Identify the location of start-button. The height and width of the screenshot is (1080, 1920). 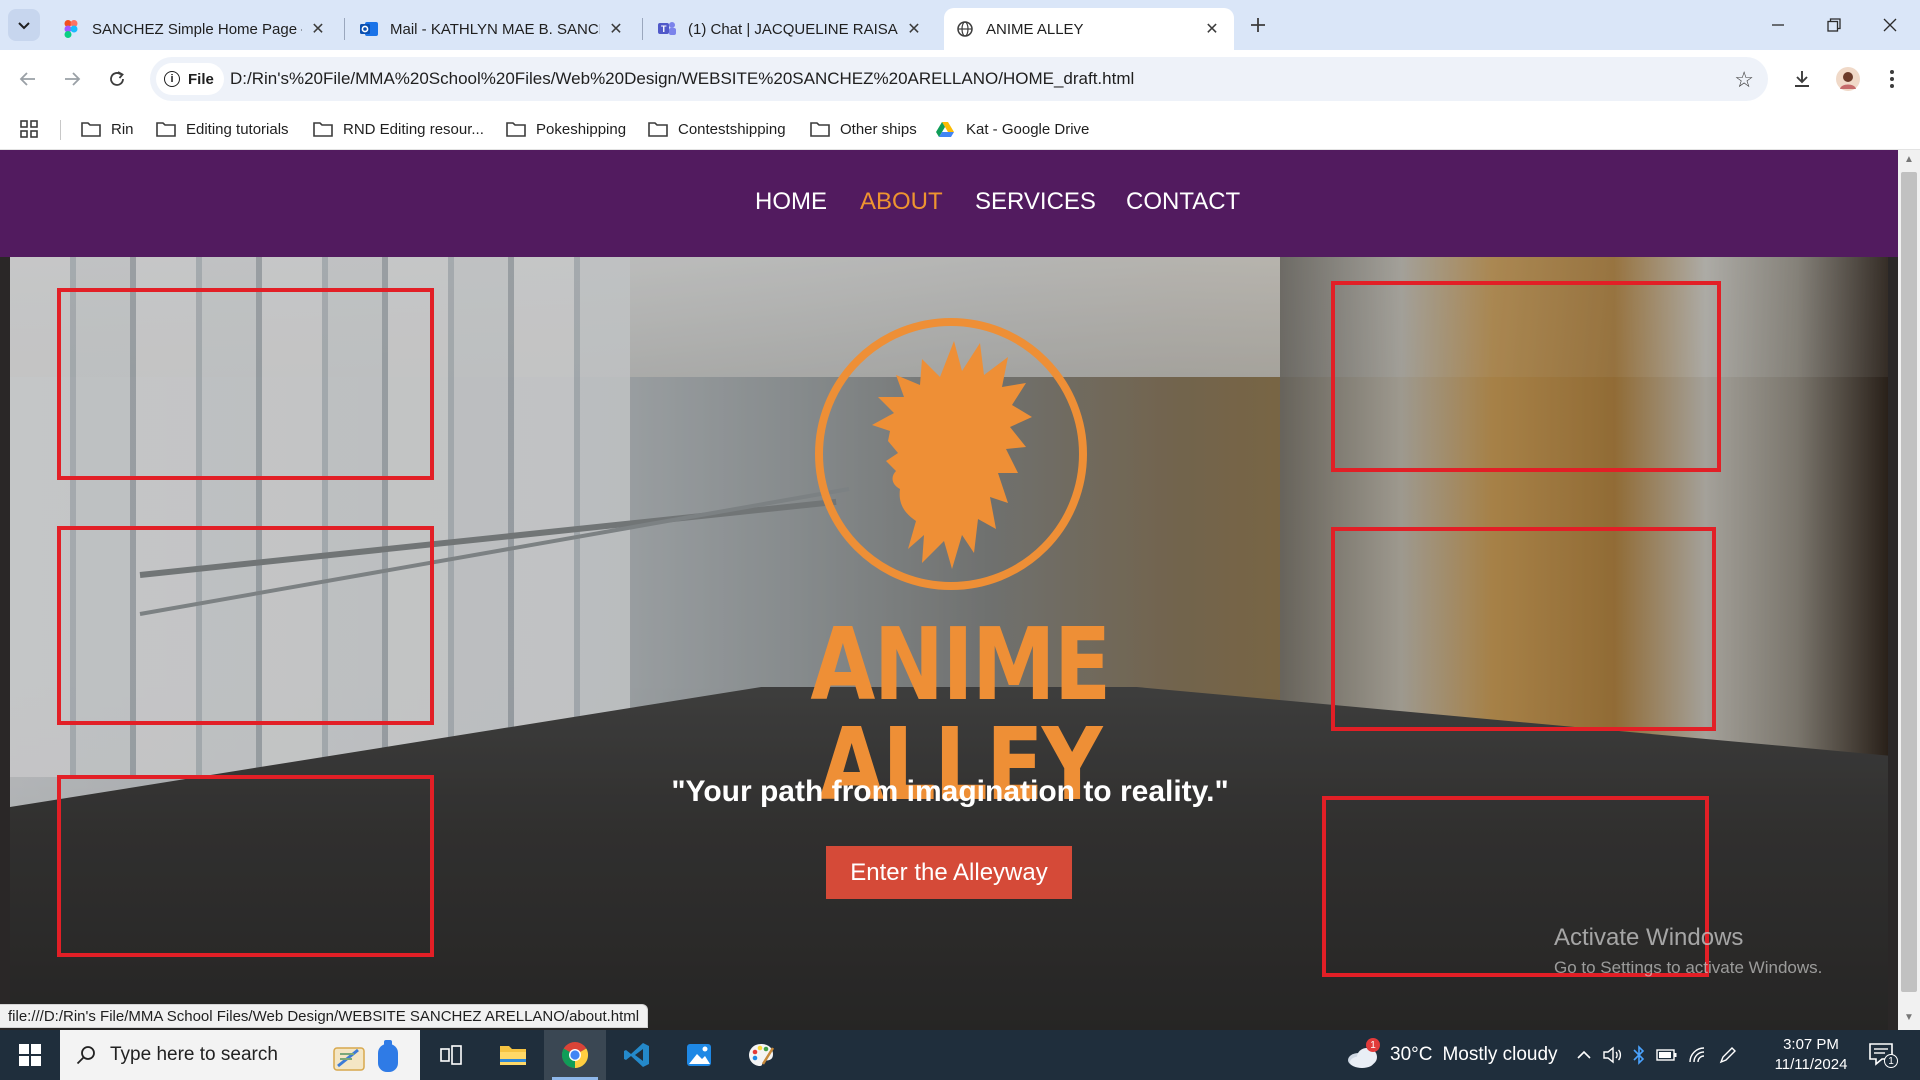
(30, 1055).